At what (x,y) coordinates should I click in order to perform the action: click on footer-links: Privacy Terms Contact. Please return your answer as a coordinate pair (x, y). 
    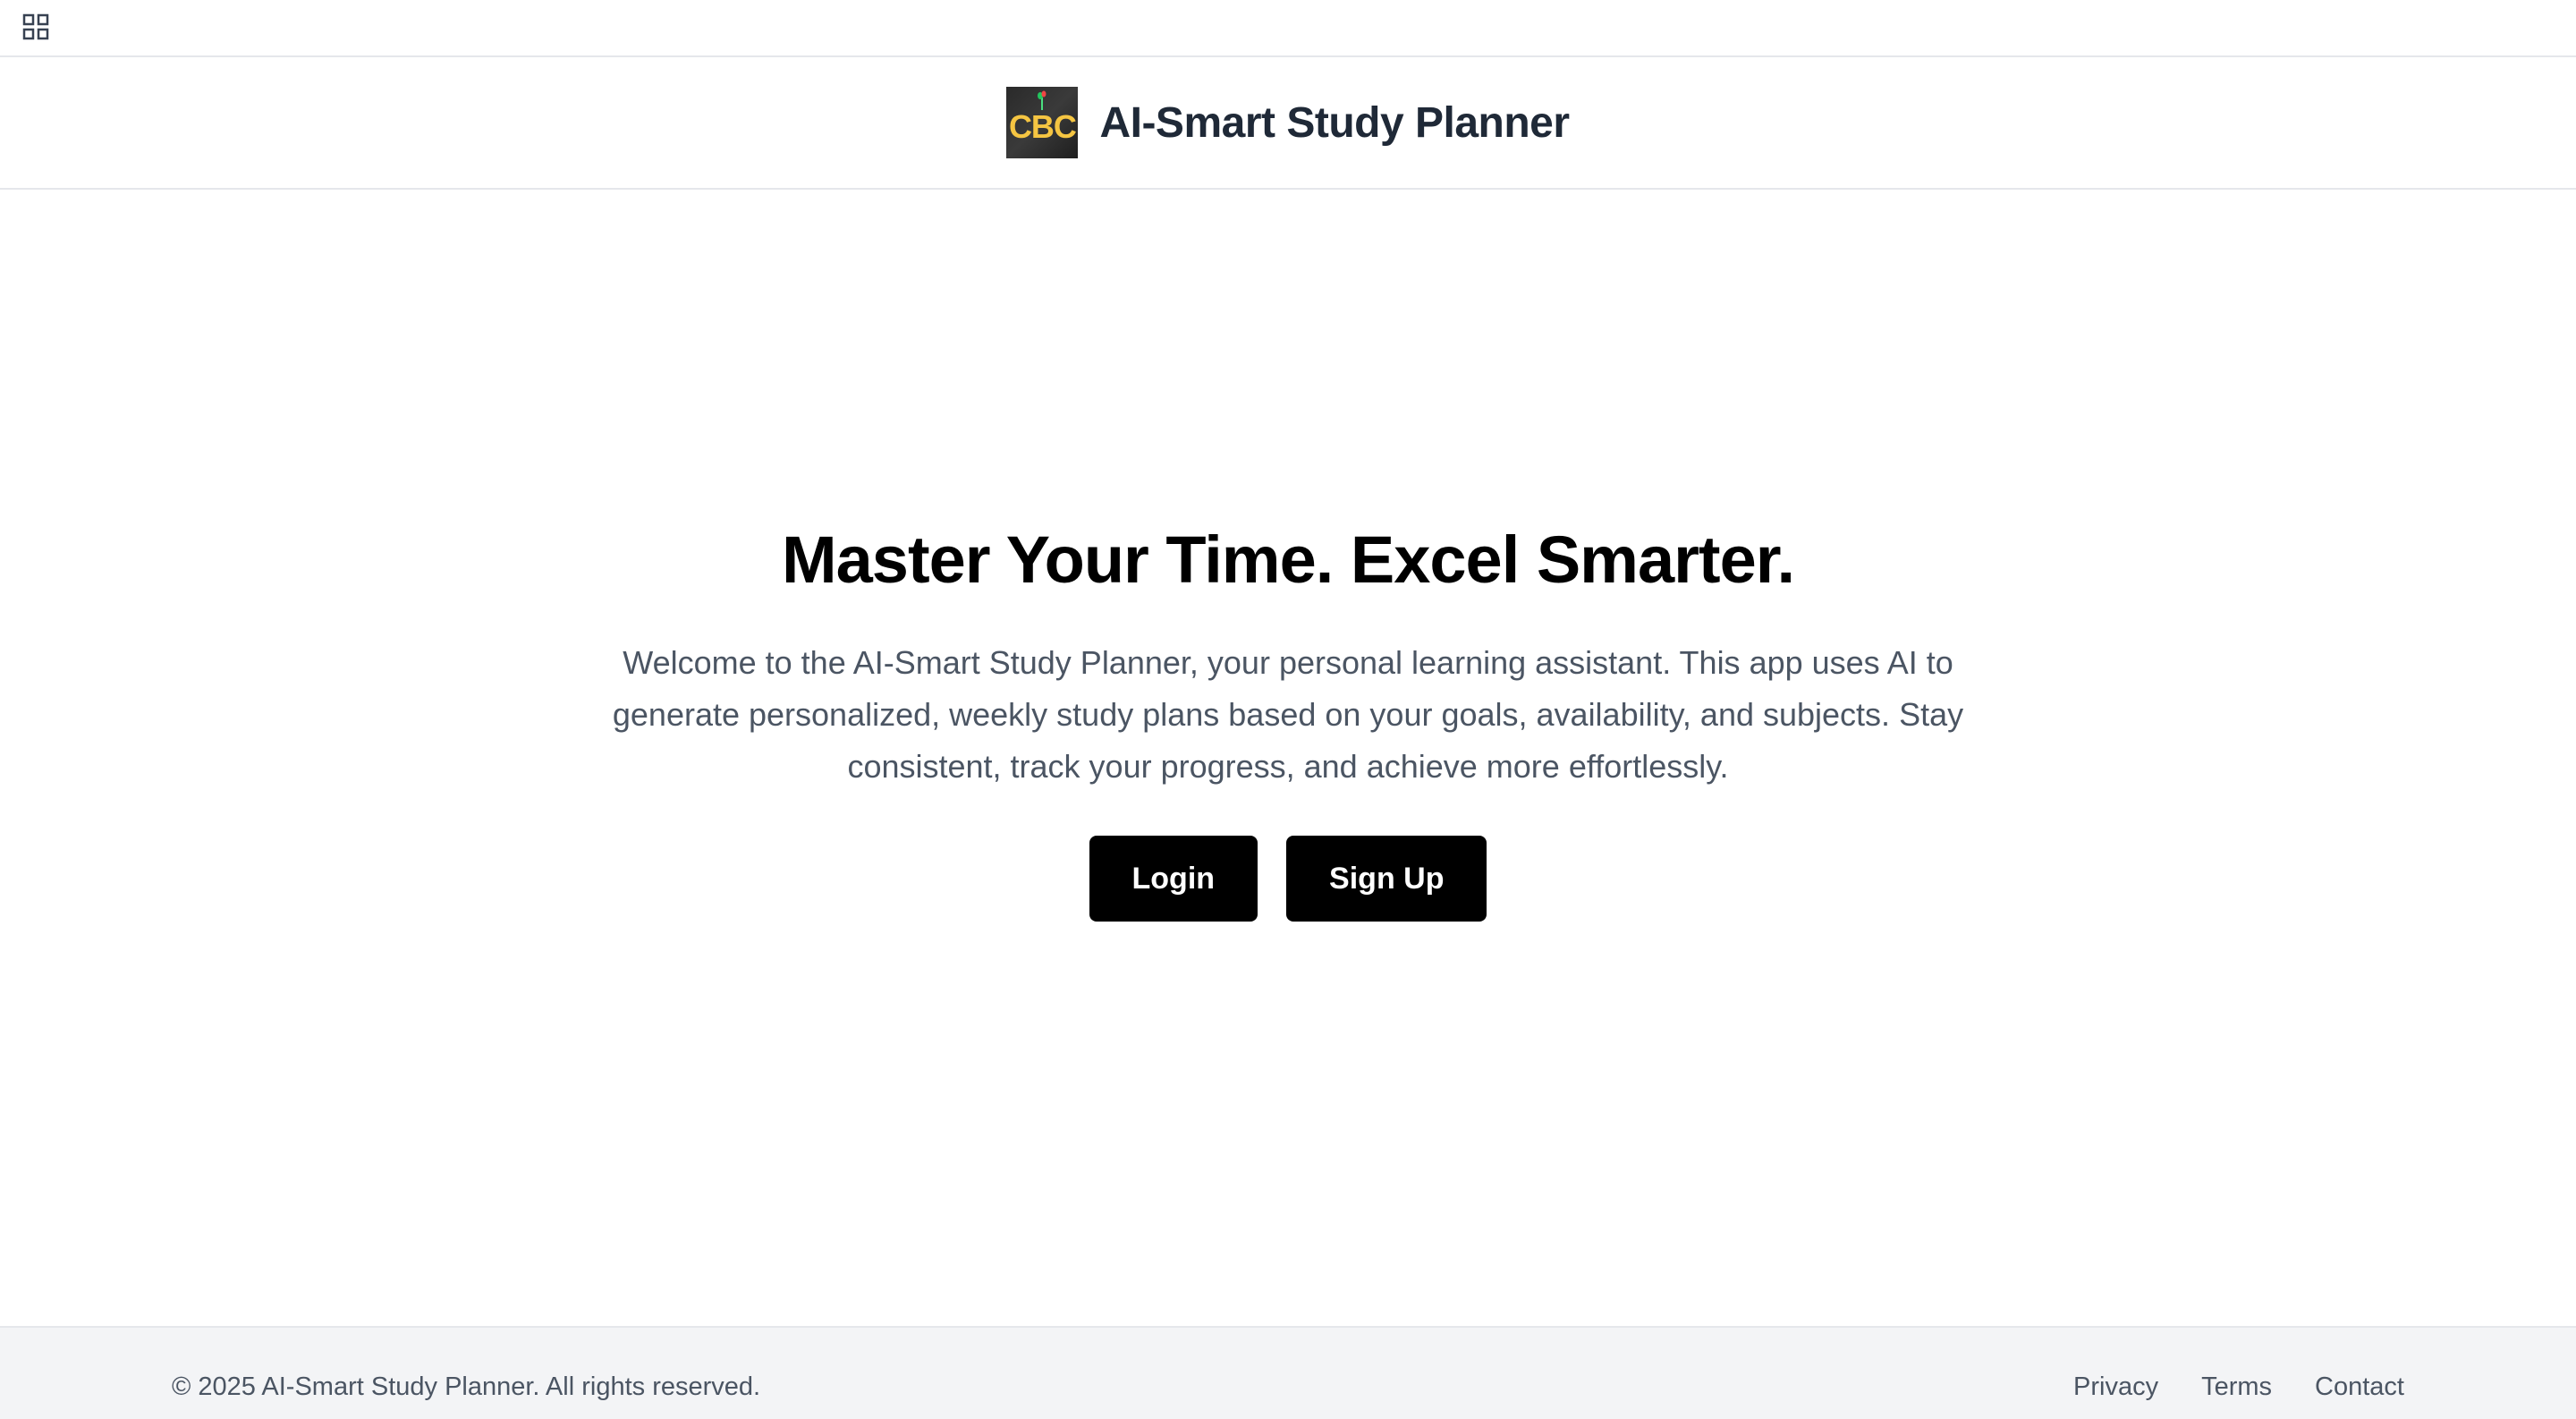
    Looking at the image, I should click on (2238, 1387).